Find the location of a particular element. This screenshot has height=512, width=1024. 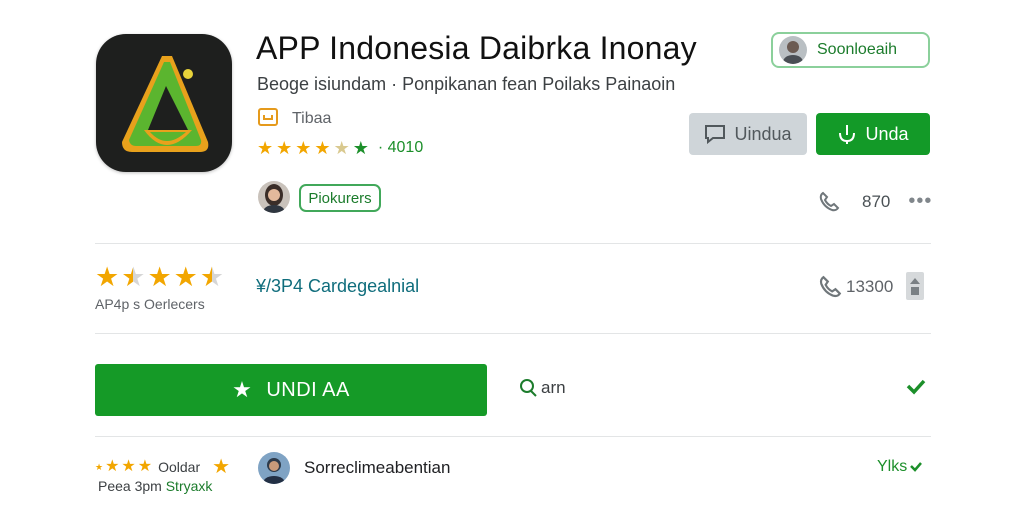

search-link: arn is located at coordinates (541, 388).